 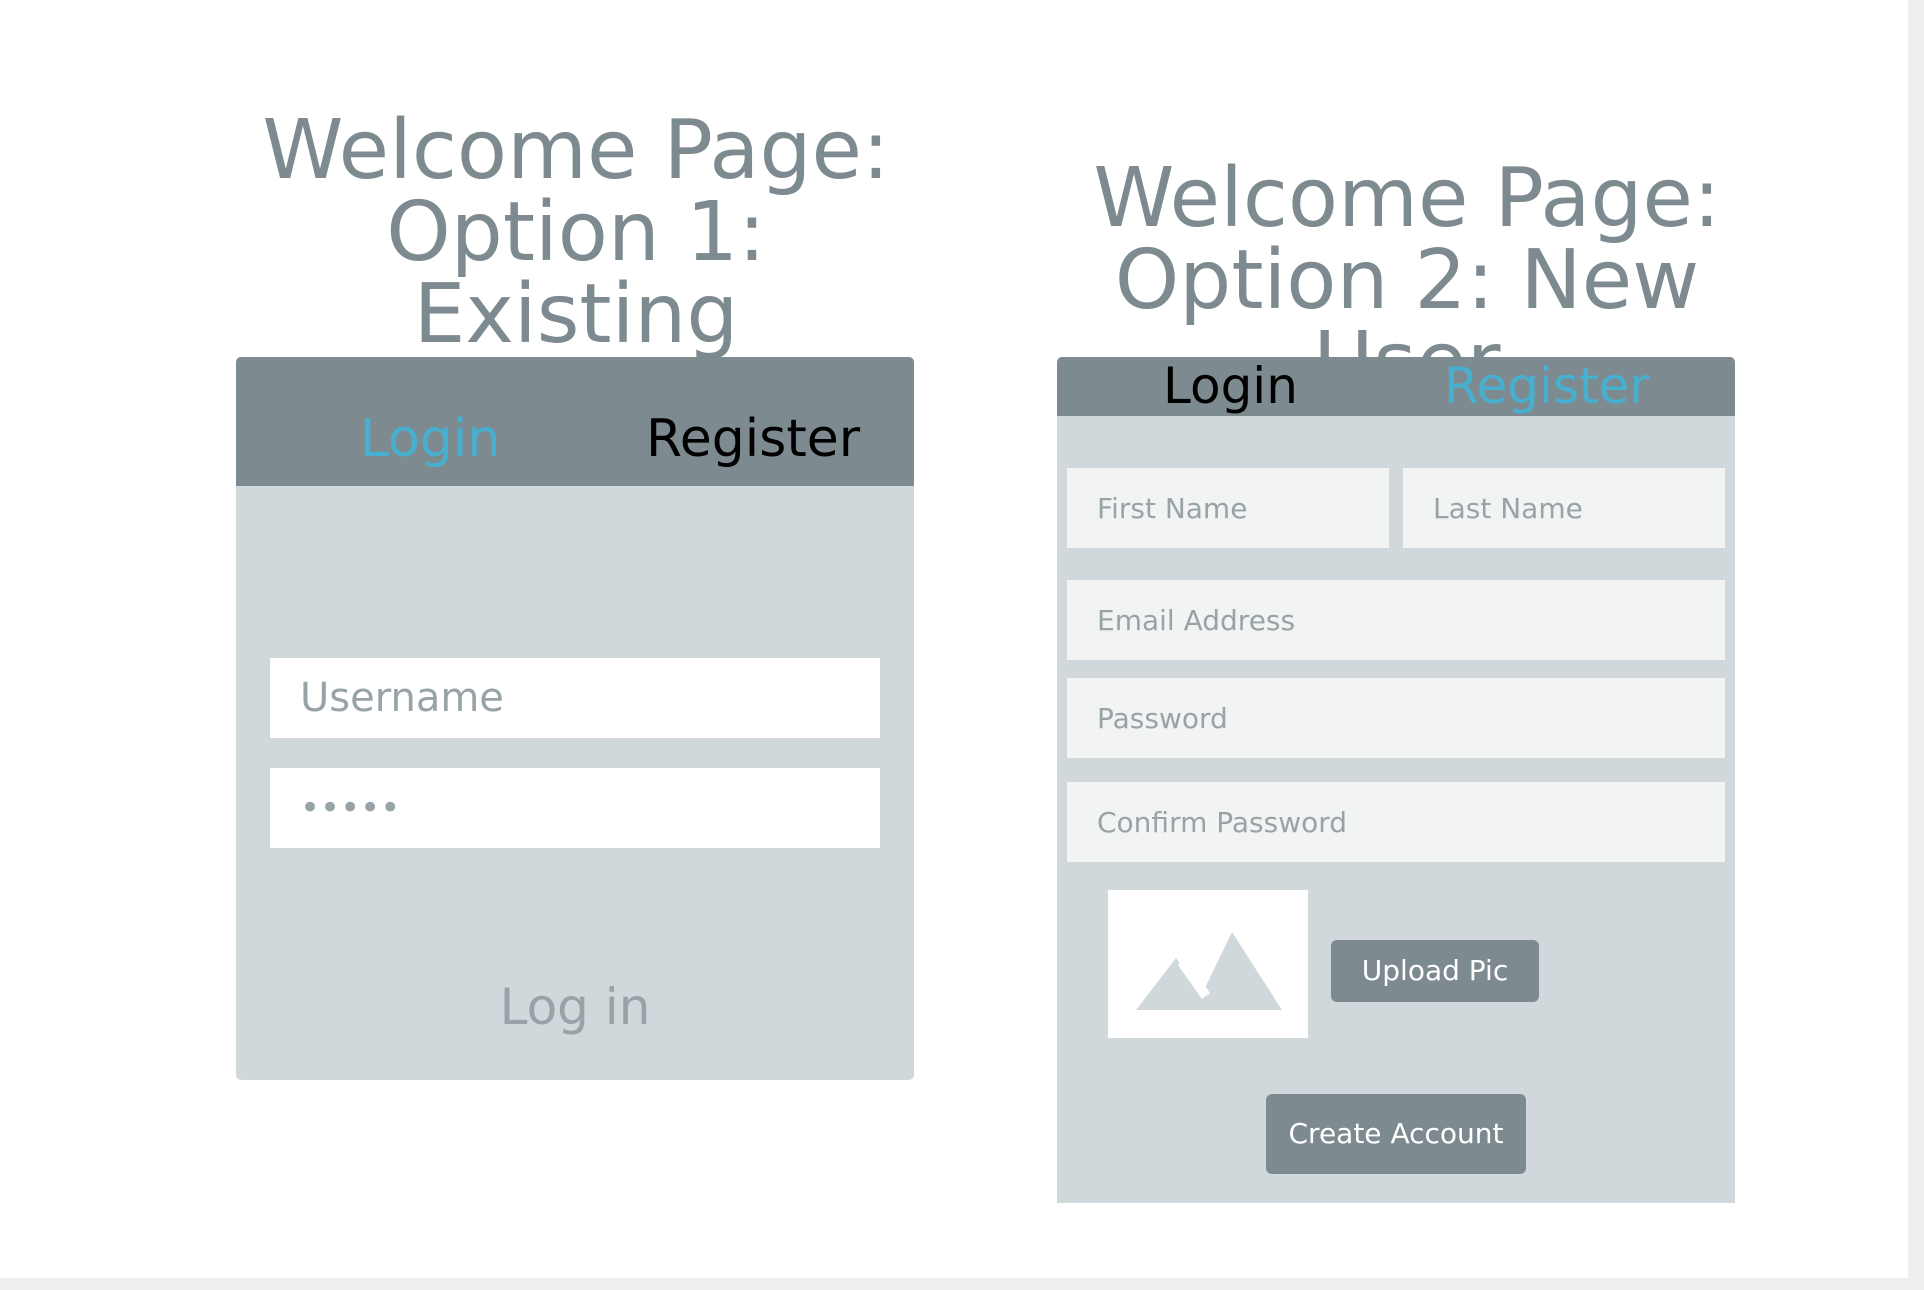 What do you see at coordinates (350, 808) in the screenshot?
I see `password-mask: •••••` at bounding box center [350, 808].